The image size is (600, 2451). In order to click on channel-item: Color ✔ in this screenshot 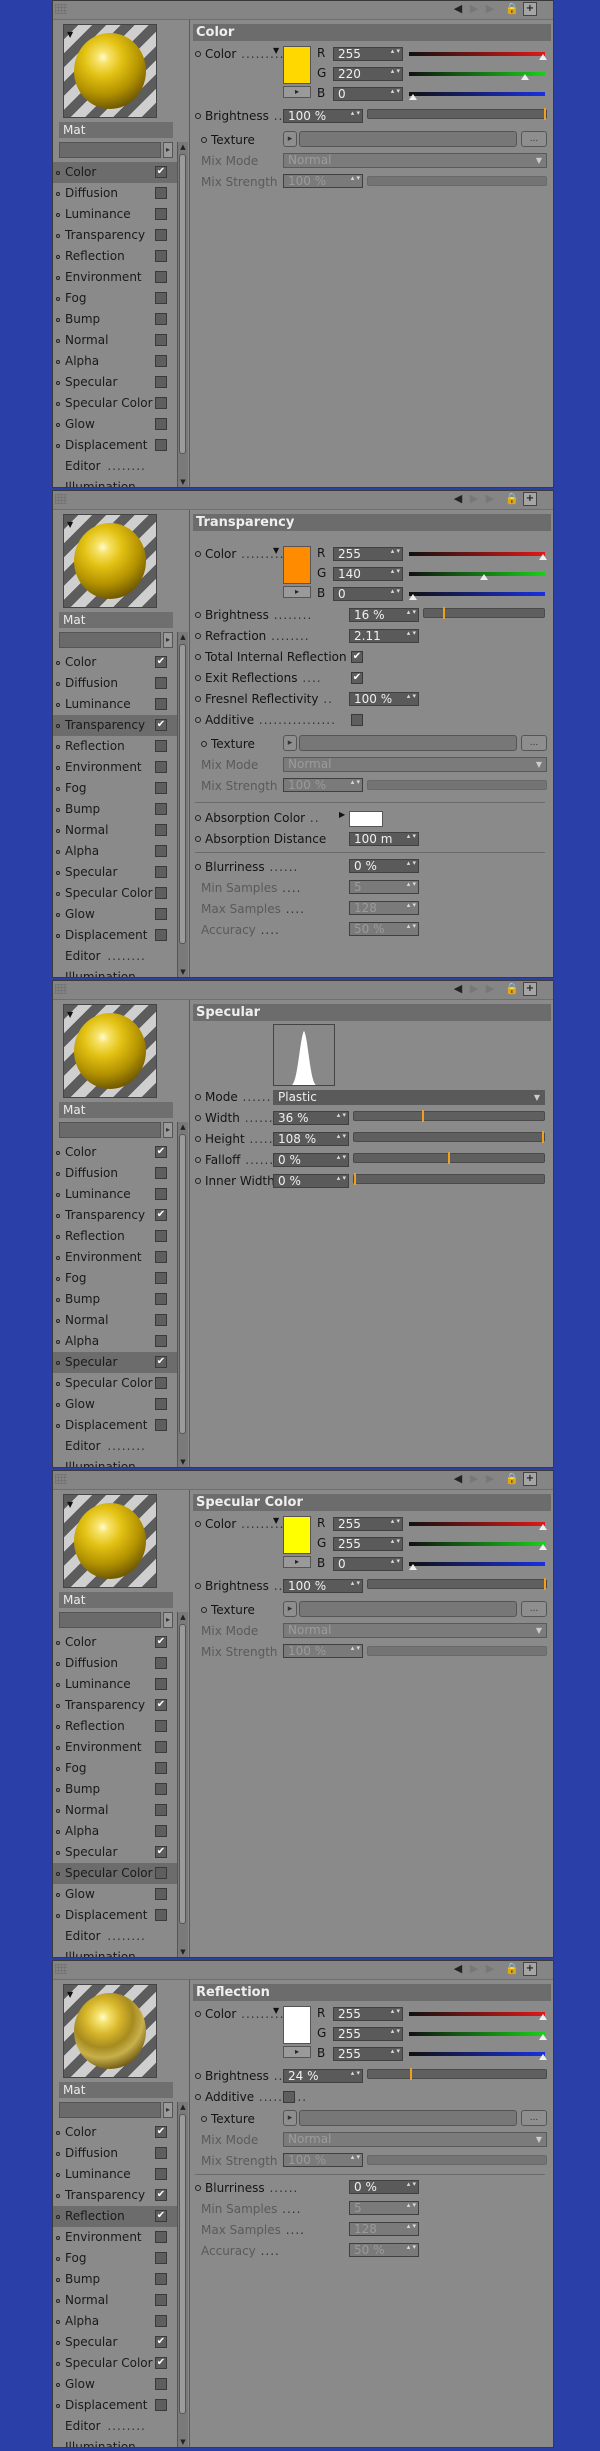, I will do `click(115, 172)`.